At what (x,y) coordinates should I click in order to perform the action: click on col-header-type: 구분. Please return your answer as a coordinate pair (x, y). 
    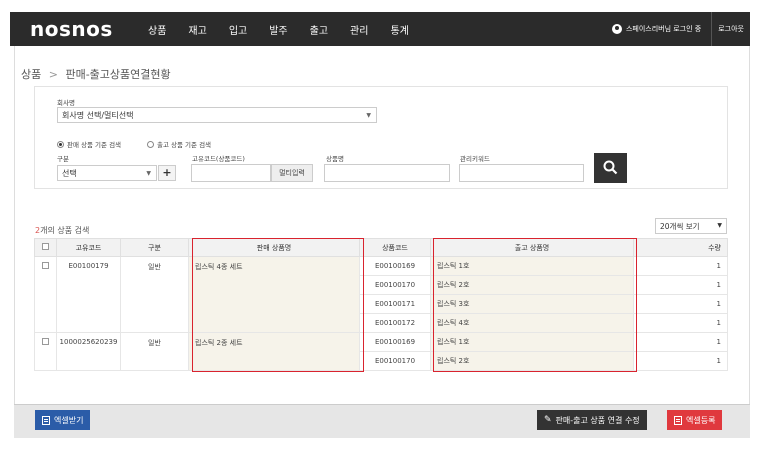
    Looking at the image, I should click on (154, 247).